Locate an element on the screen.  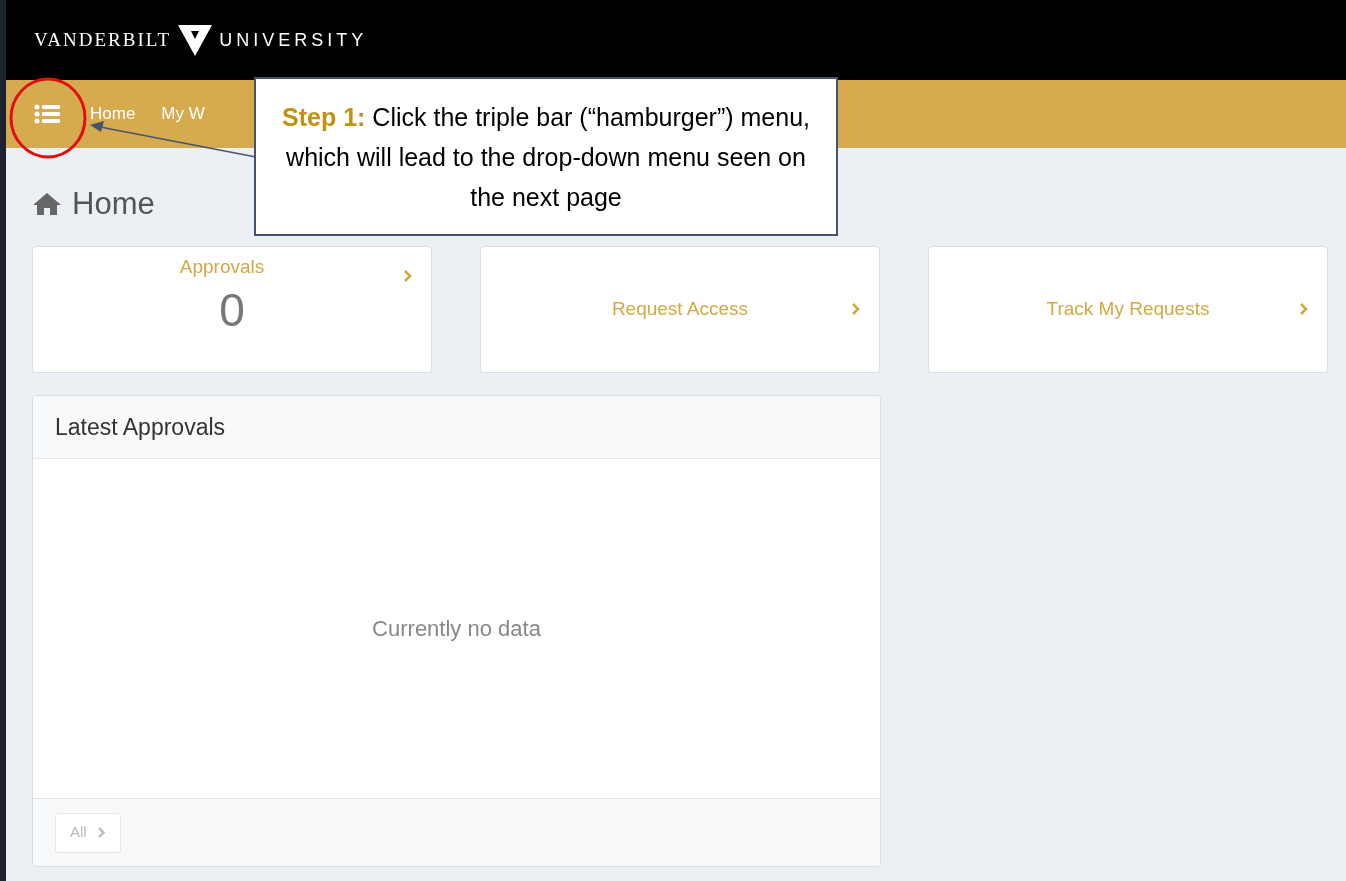
callout-text: Step 1: Click the triple bar (“hamburger”) menu, which will lead to the drop-down menu seen on the next page is located at coordinates (546, 157).